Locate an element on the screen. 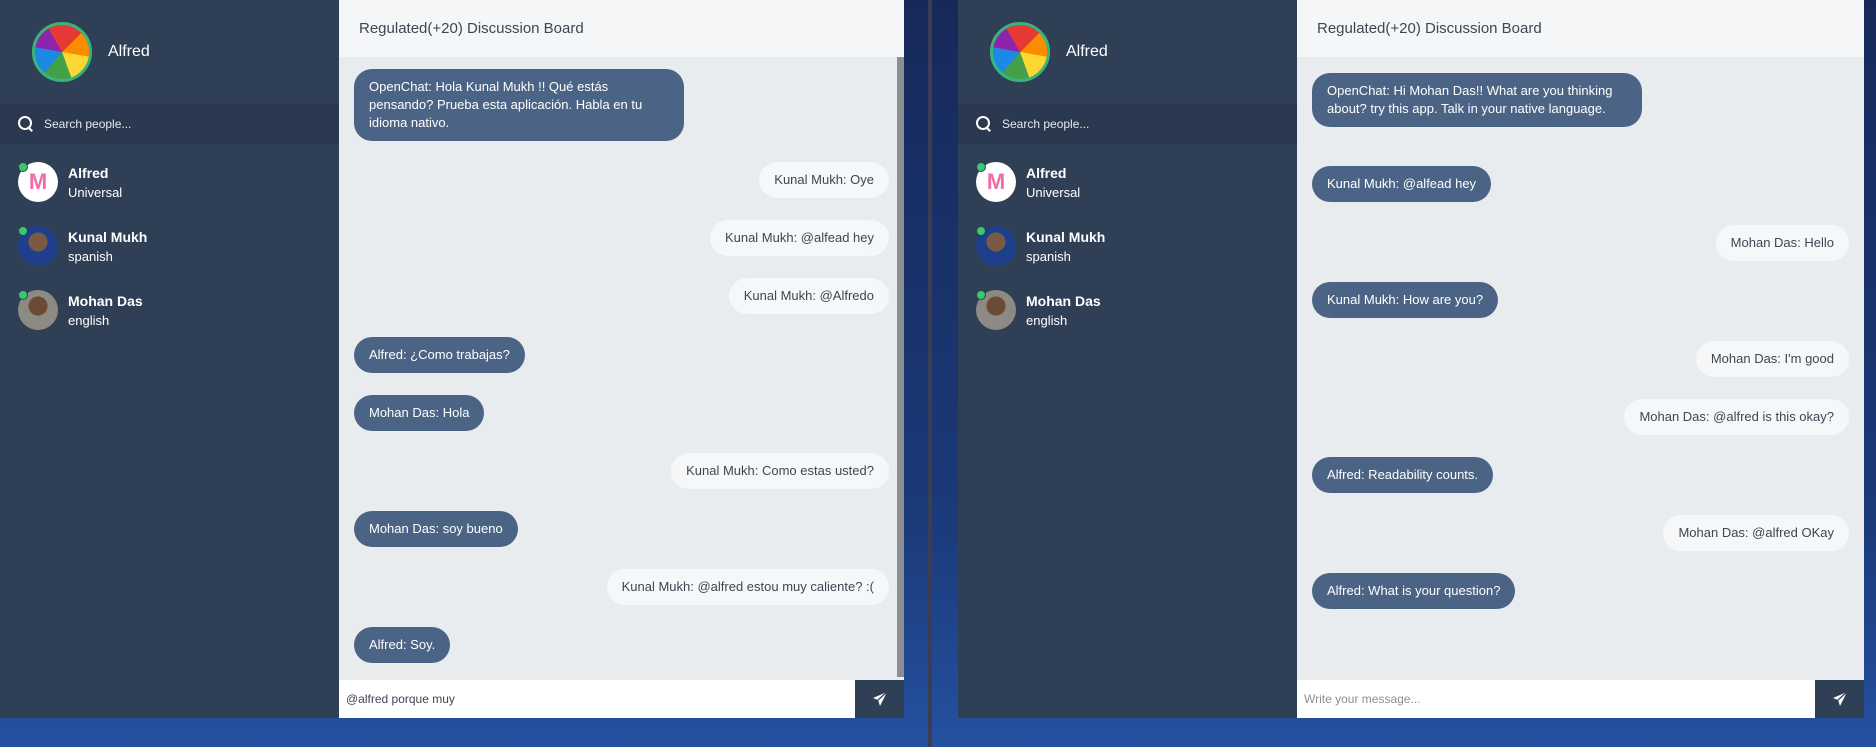 This screenshot has height=747, width=1876. scrollbar is located at coordinates (900, 367).